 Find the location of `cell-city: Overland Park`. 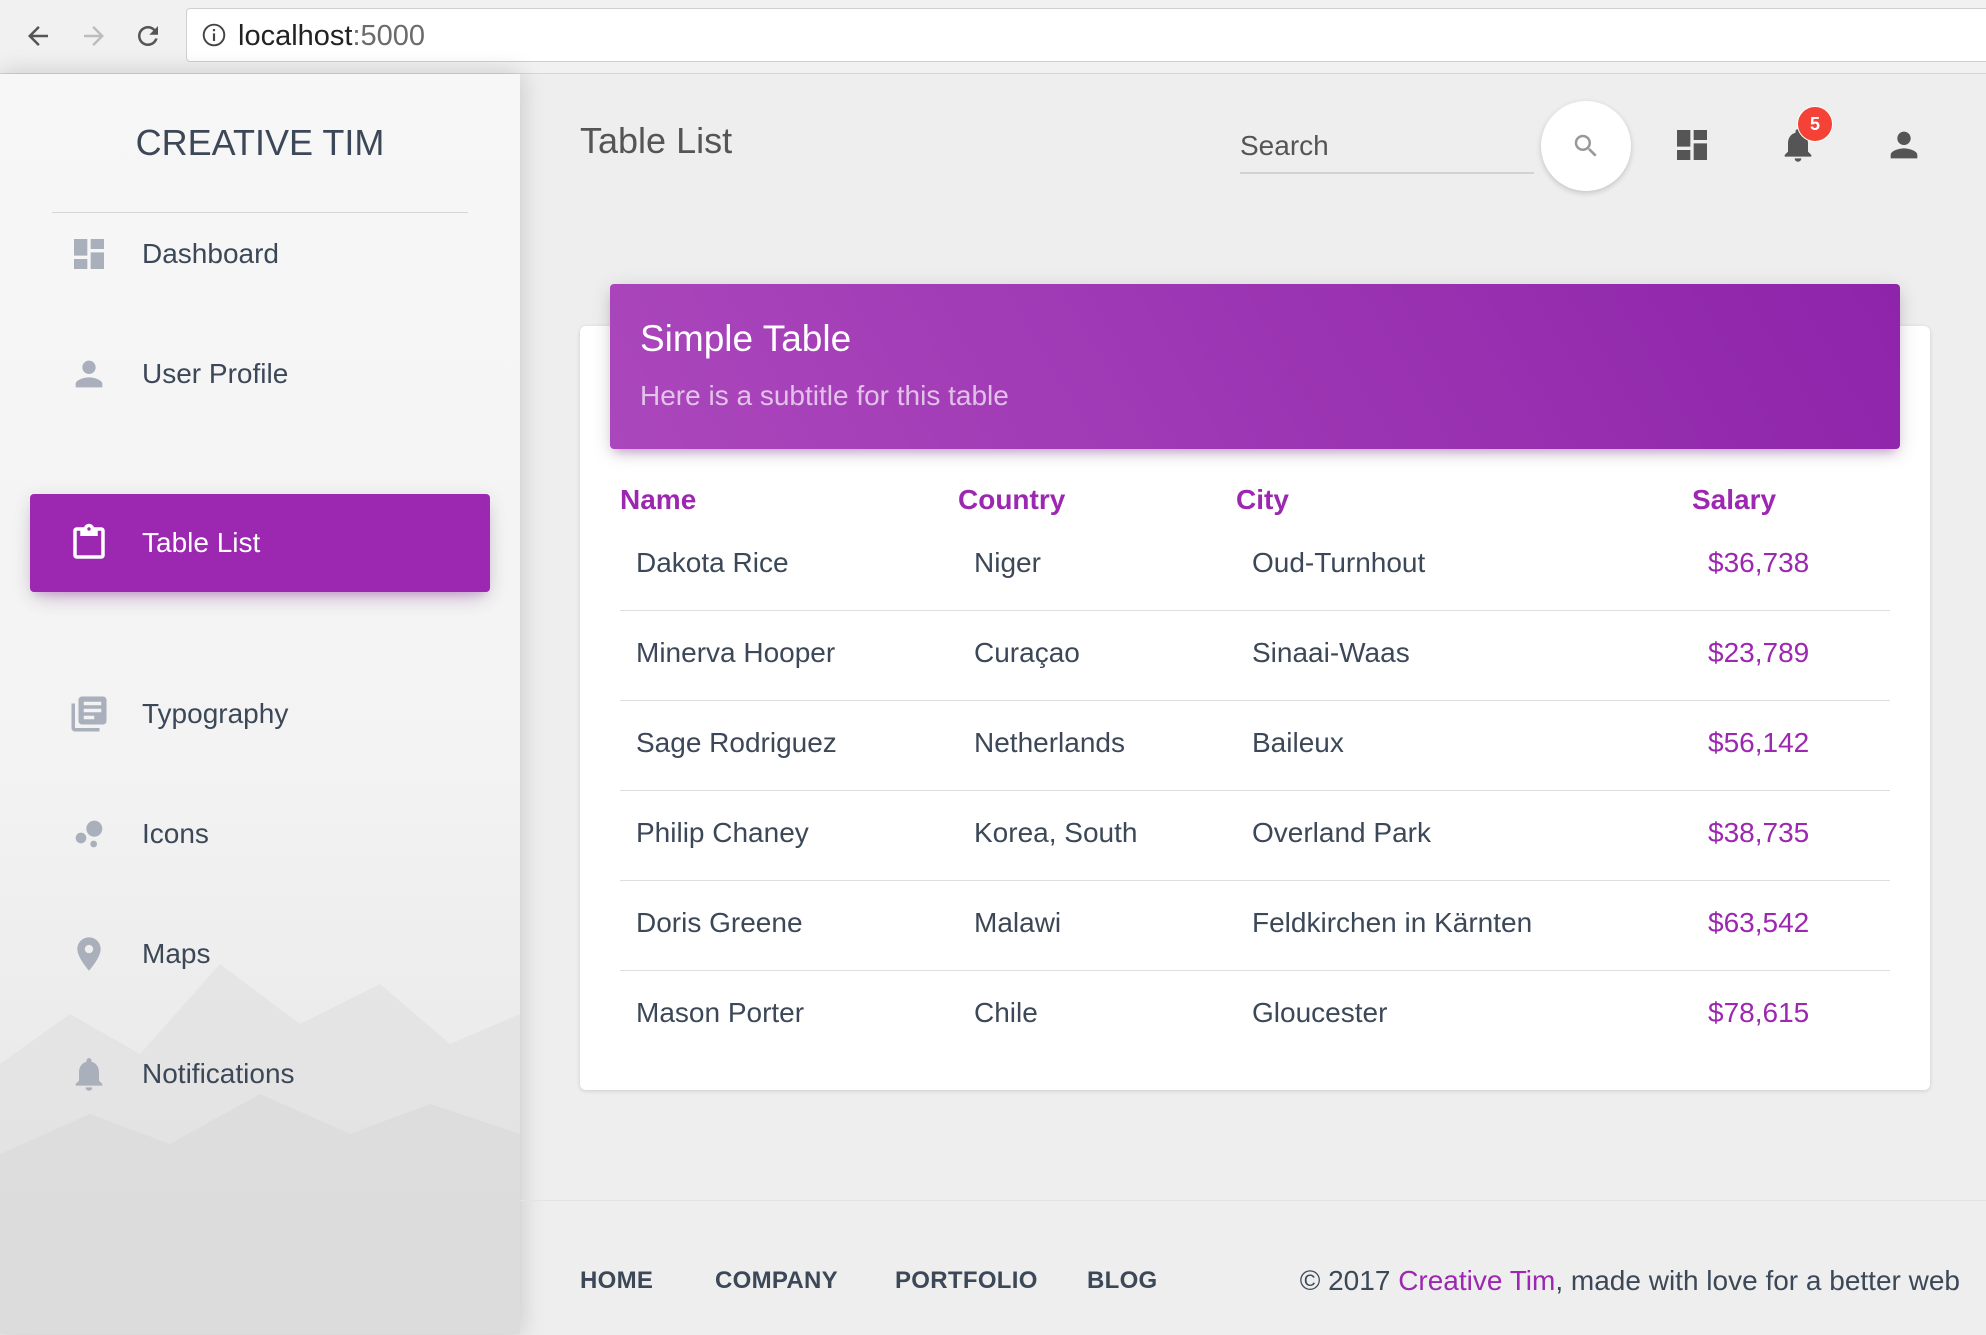

cell-city: Overland Park is located at coordinates (1341, 832).